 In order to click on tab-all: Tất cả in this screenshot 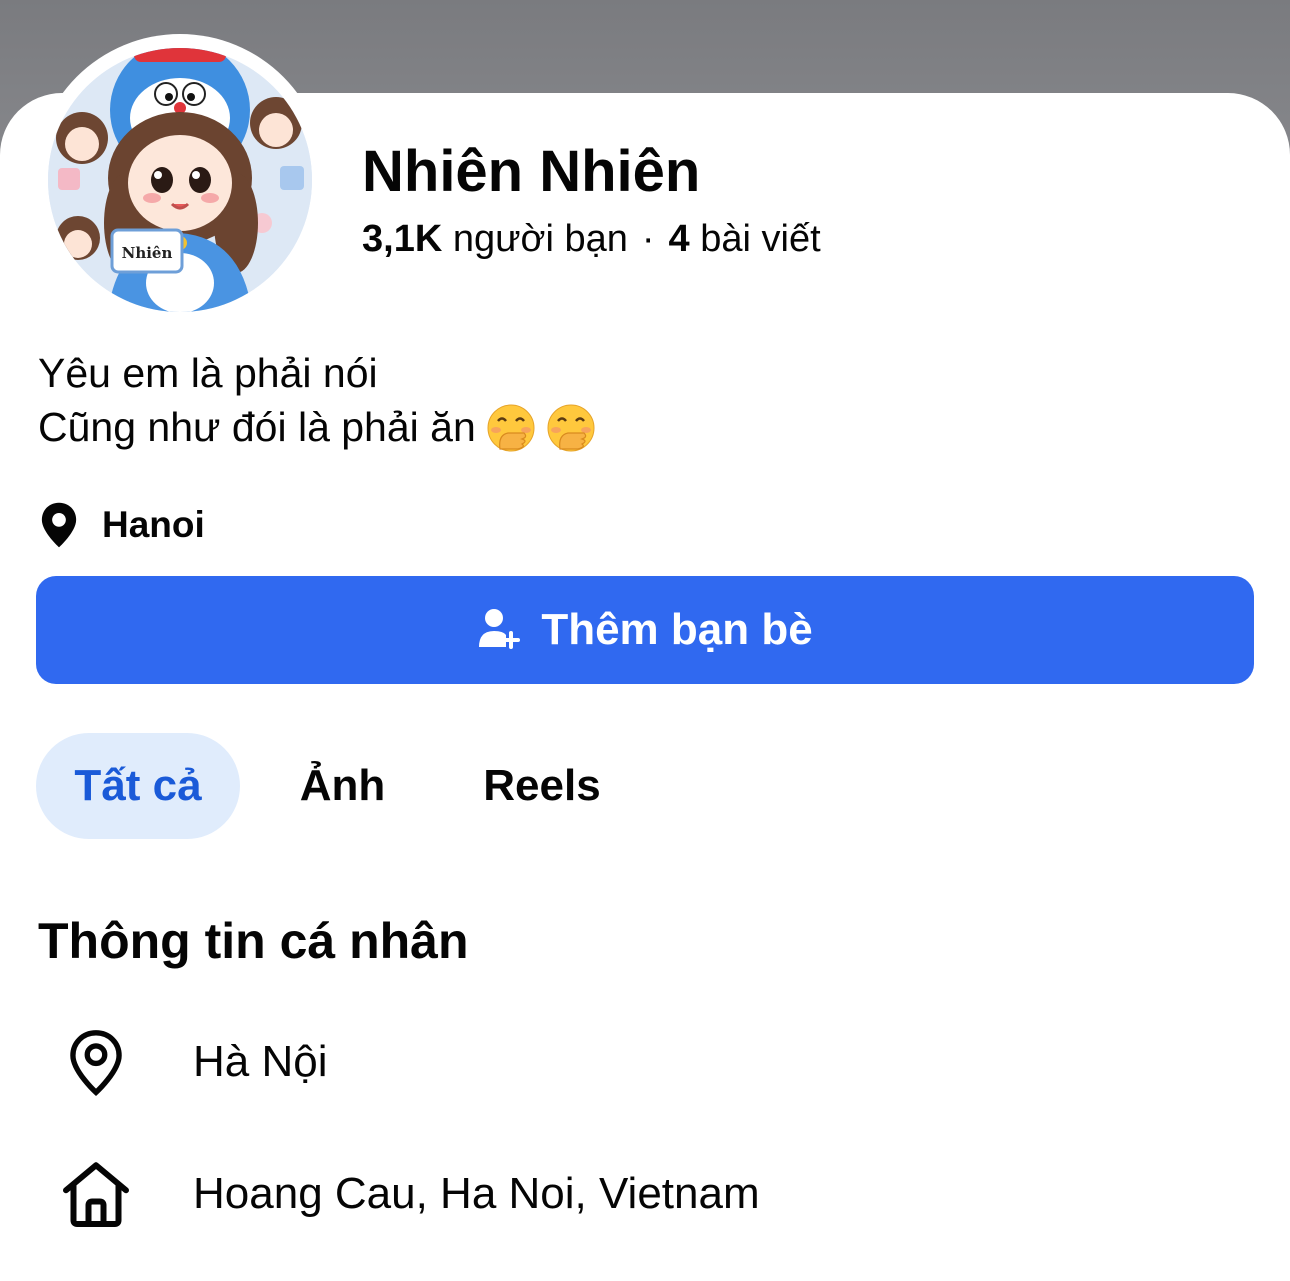, I will do `click(138, 786)`.